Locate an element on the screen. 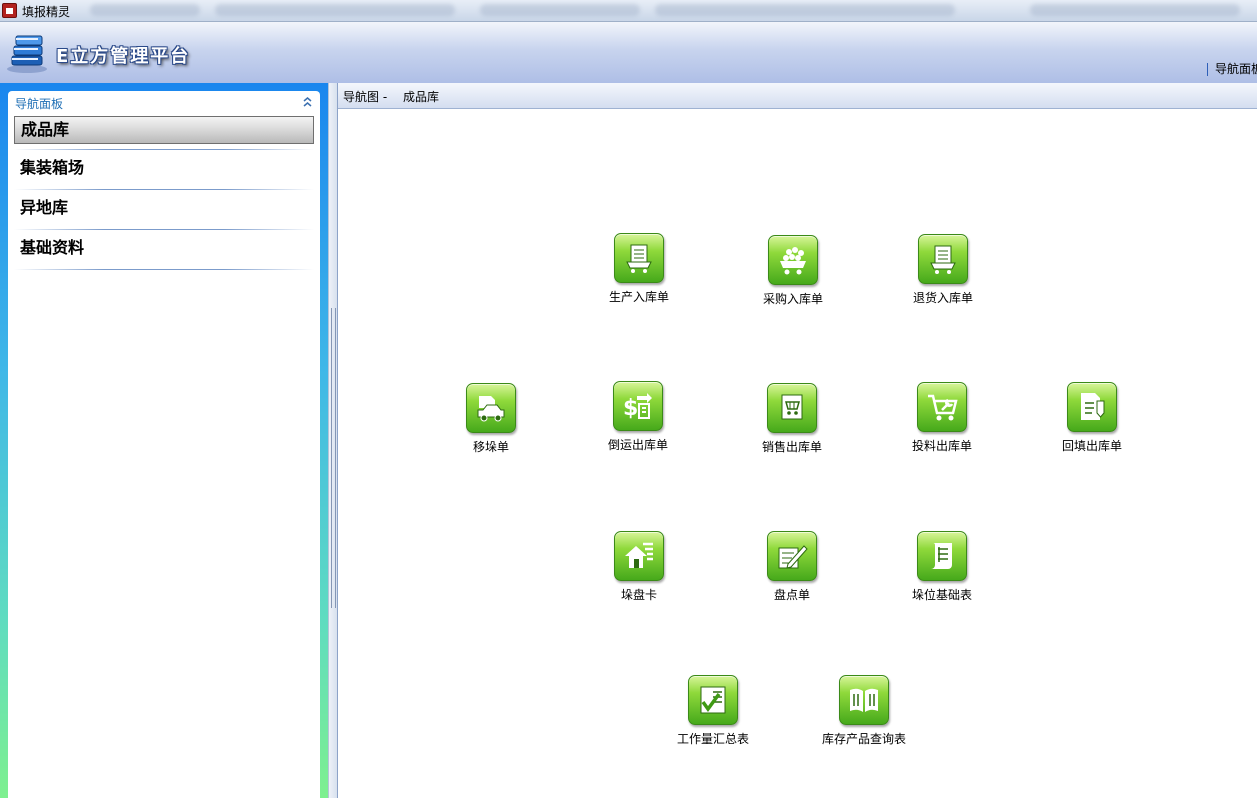 This screenshot has height=798, width=1257. tile-inventory-query: 库存产品查询表 is located at coordinates (864, 714).